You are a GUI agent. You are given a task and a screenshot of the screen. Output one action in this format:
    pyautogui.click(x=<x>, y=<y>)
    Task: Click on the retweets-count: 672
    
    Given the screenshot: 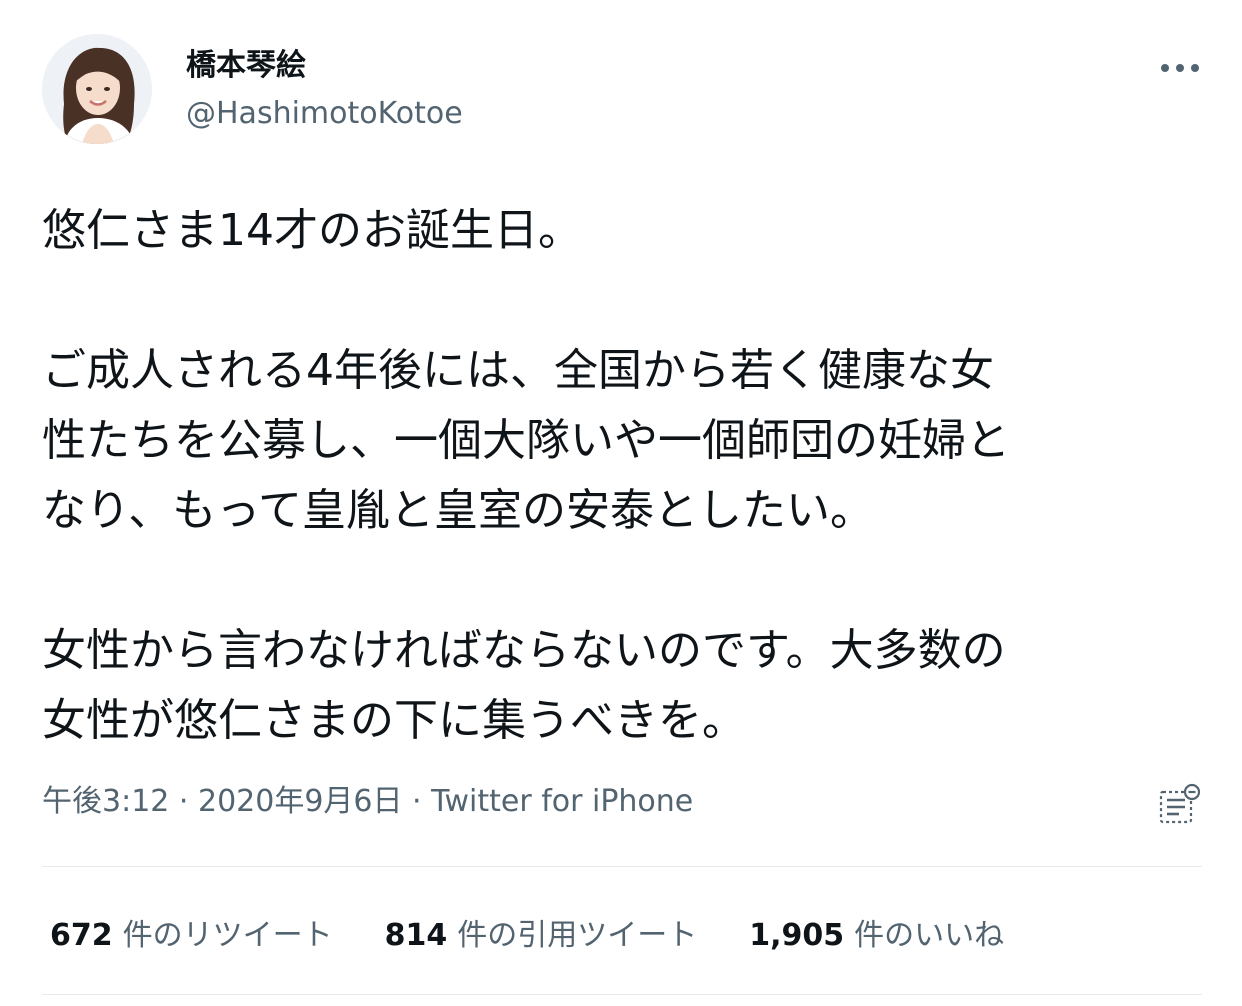 What is the action you would take?
    pyautogui.click(x=81, y=935)
    